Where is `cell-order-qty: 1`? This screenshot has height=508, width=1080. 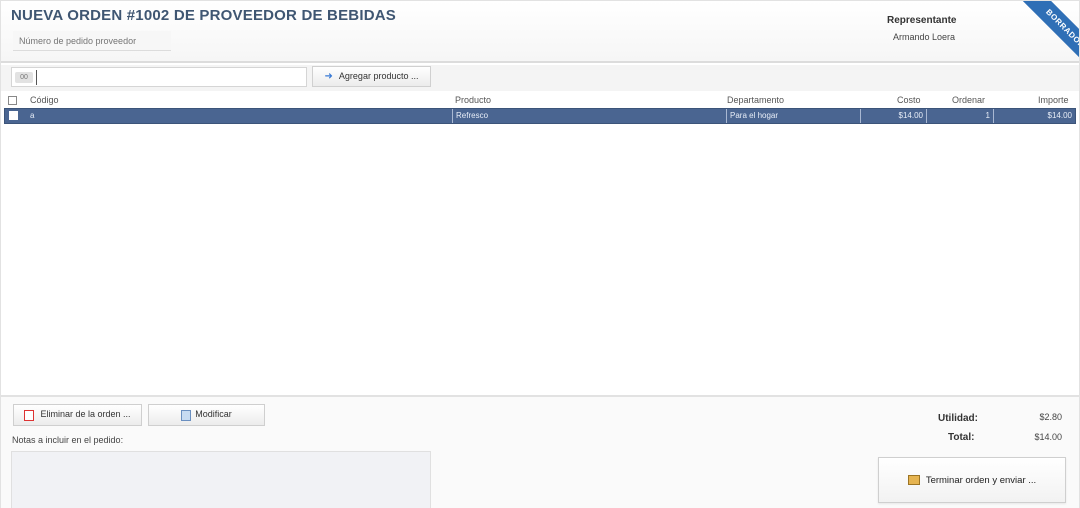 cell-order-qty: 1 is located at coordinates (959, 116).